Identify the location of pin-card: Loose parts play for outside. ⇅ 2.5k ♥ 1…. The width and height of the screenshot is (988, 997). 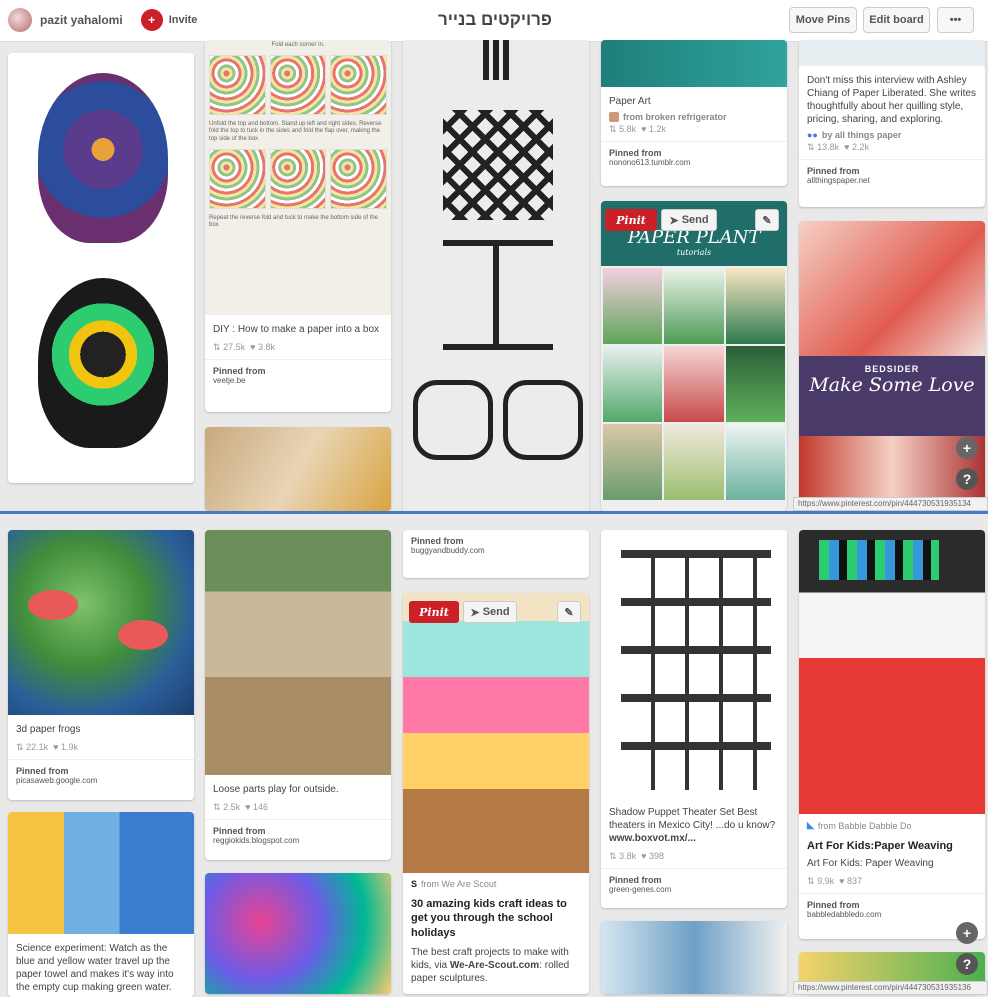
(298, 695).